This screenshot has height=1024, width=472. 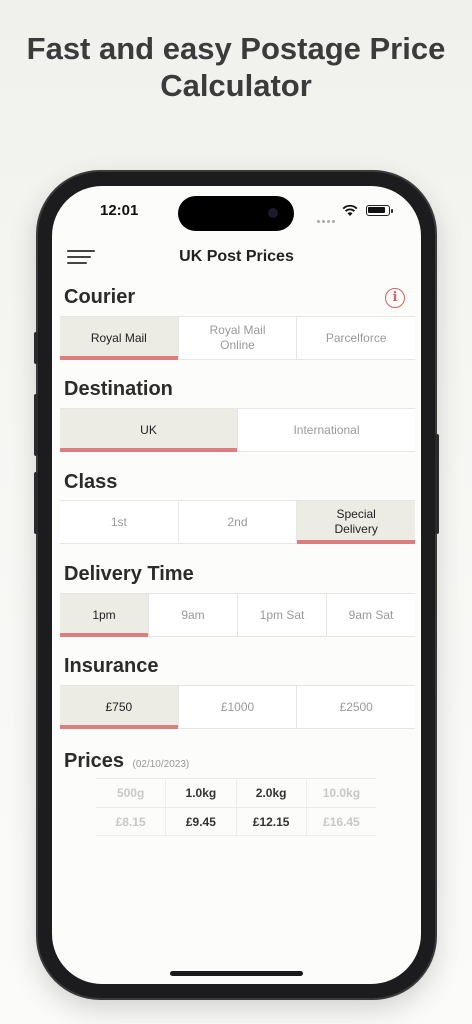 I want to click on volume-down-button, so click(x=36, y=503).